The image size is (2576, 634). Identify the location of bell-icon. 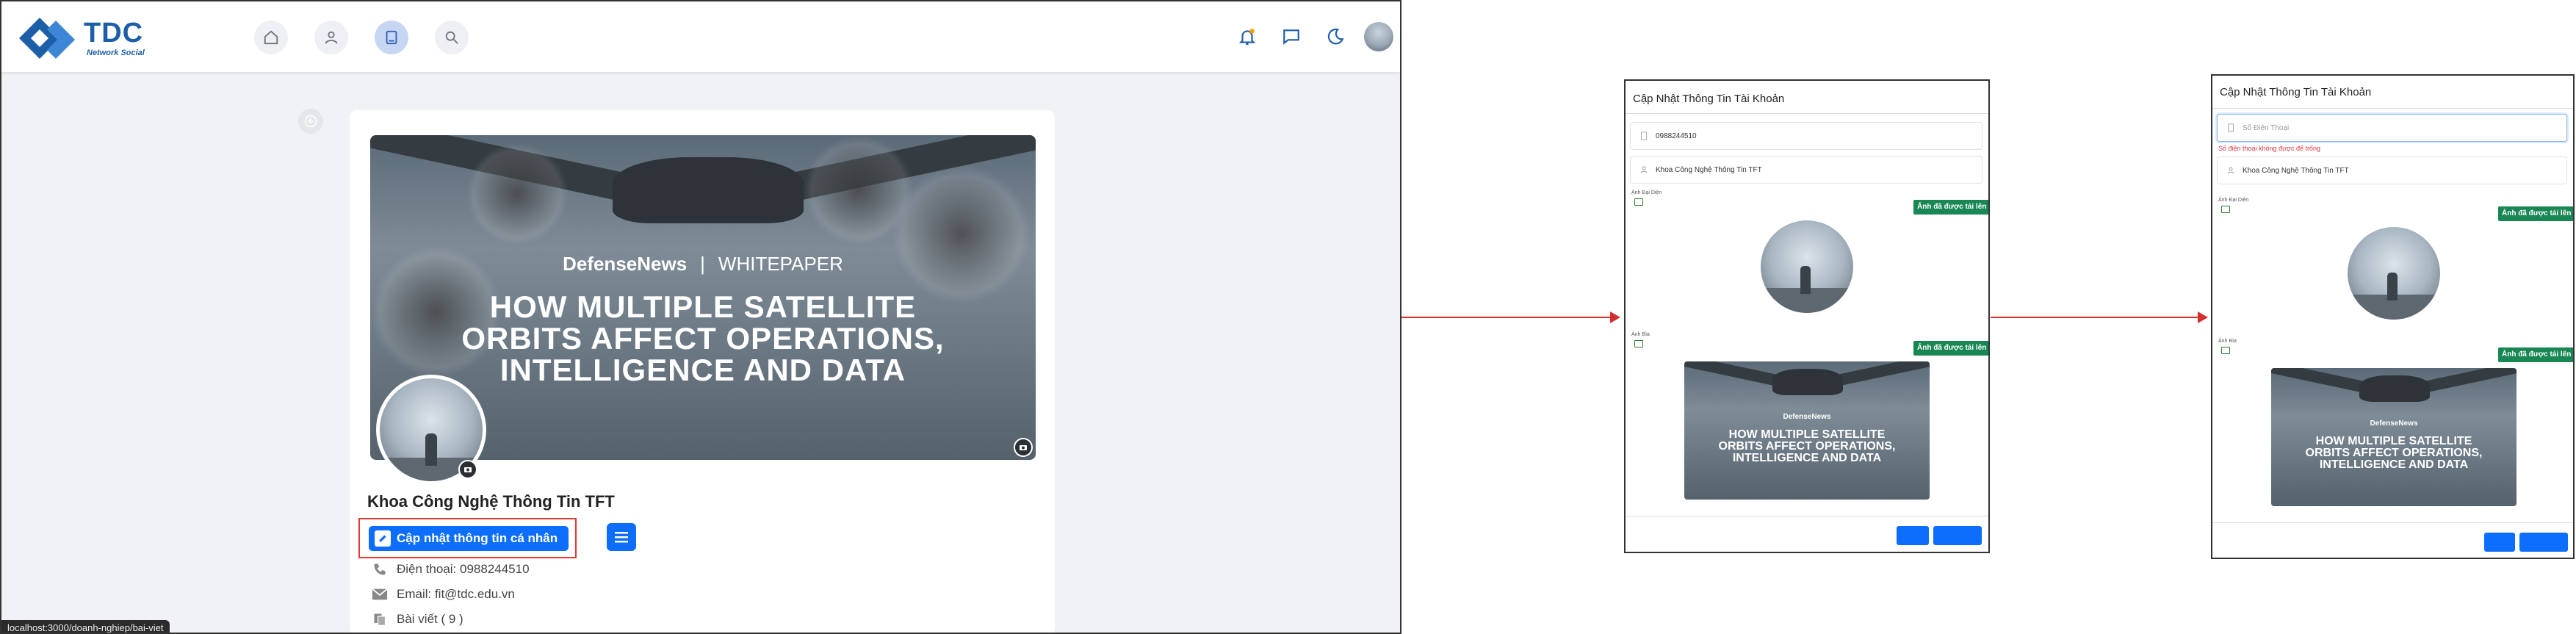
(1247, 37).